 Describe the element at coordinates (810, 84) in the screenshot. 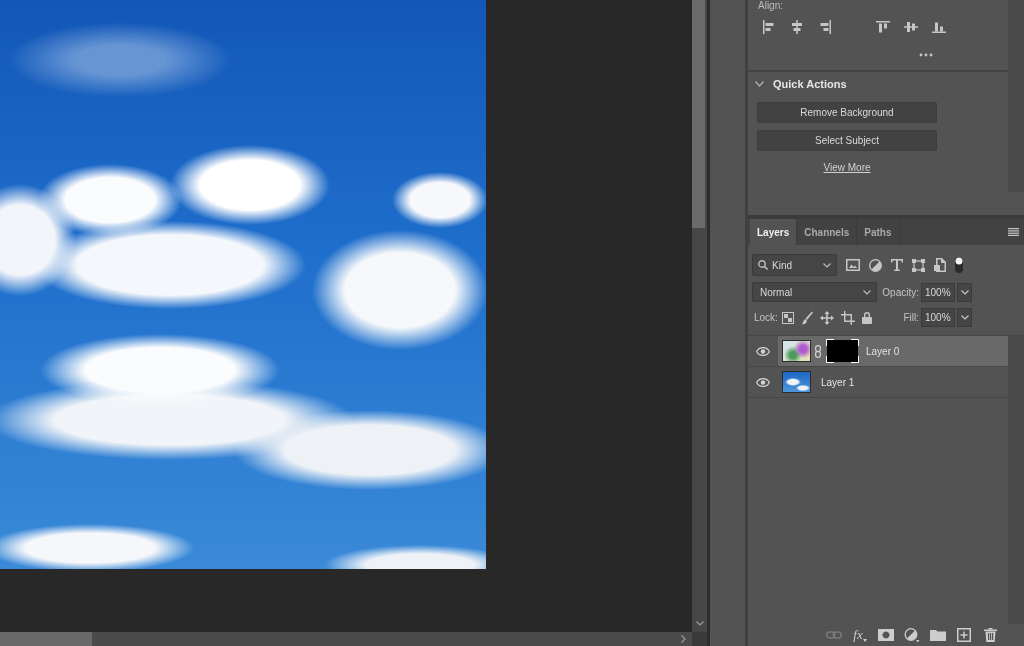

I see `section-title: Quick Actions` at that location.